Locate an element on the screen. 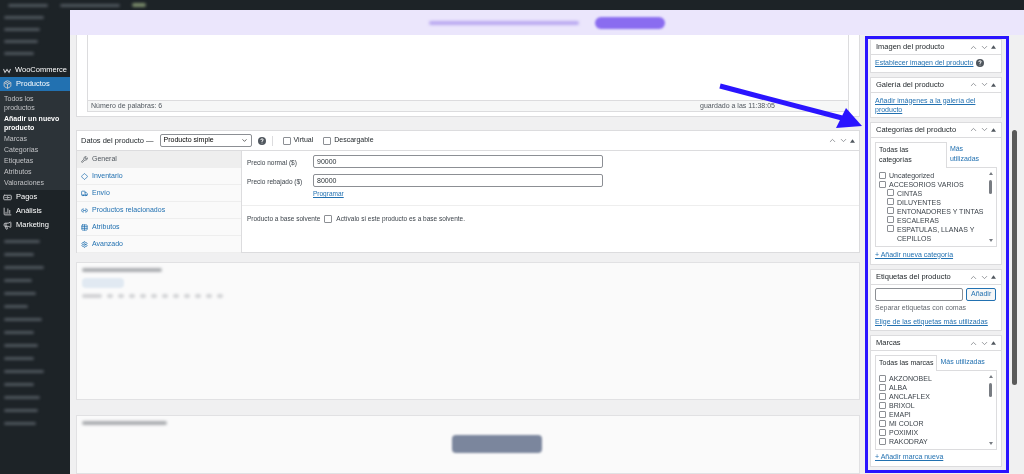 This screenshot has height=474, width=1024. blurred-text is located at coordinates (139, 5).